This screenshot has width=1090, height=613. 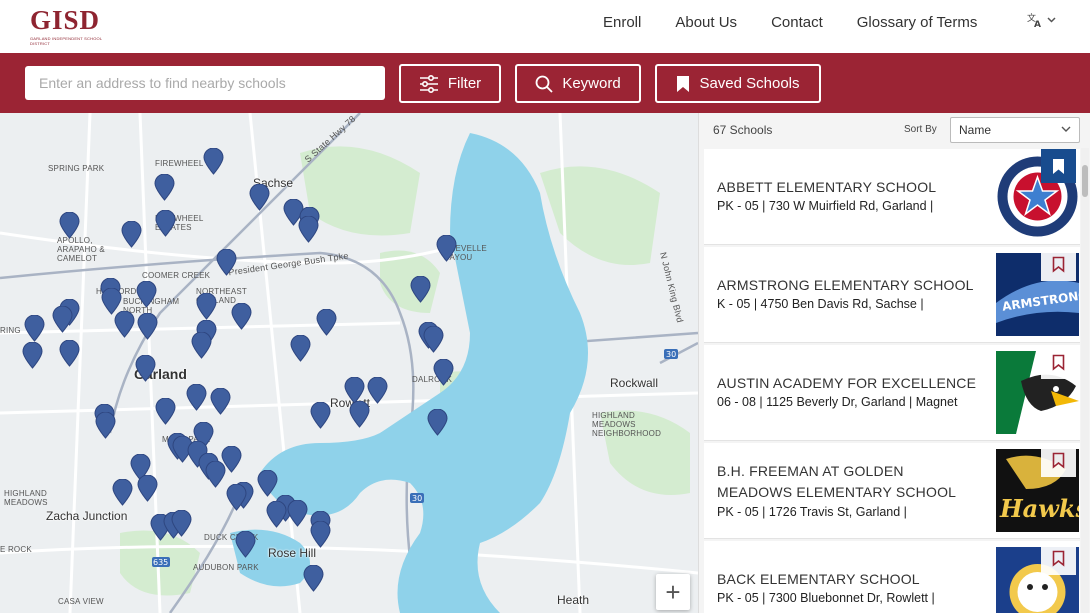 I want to click on map-label-audubon-park: AUDUBON PARK, so click(x=226, y=567).